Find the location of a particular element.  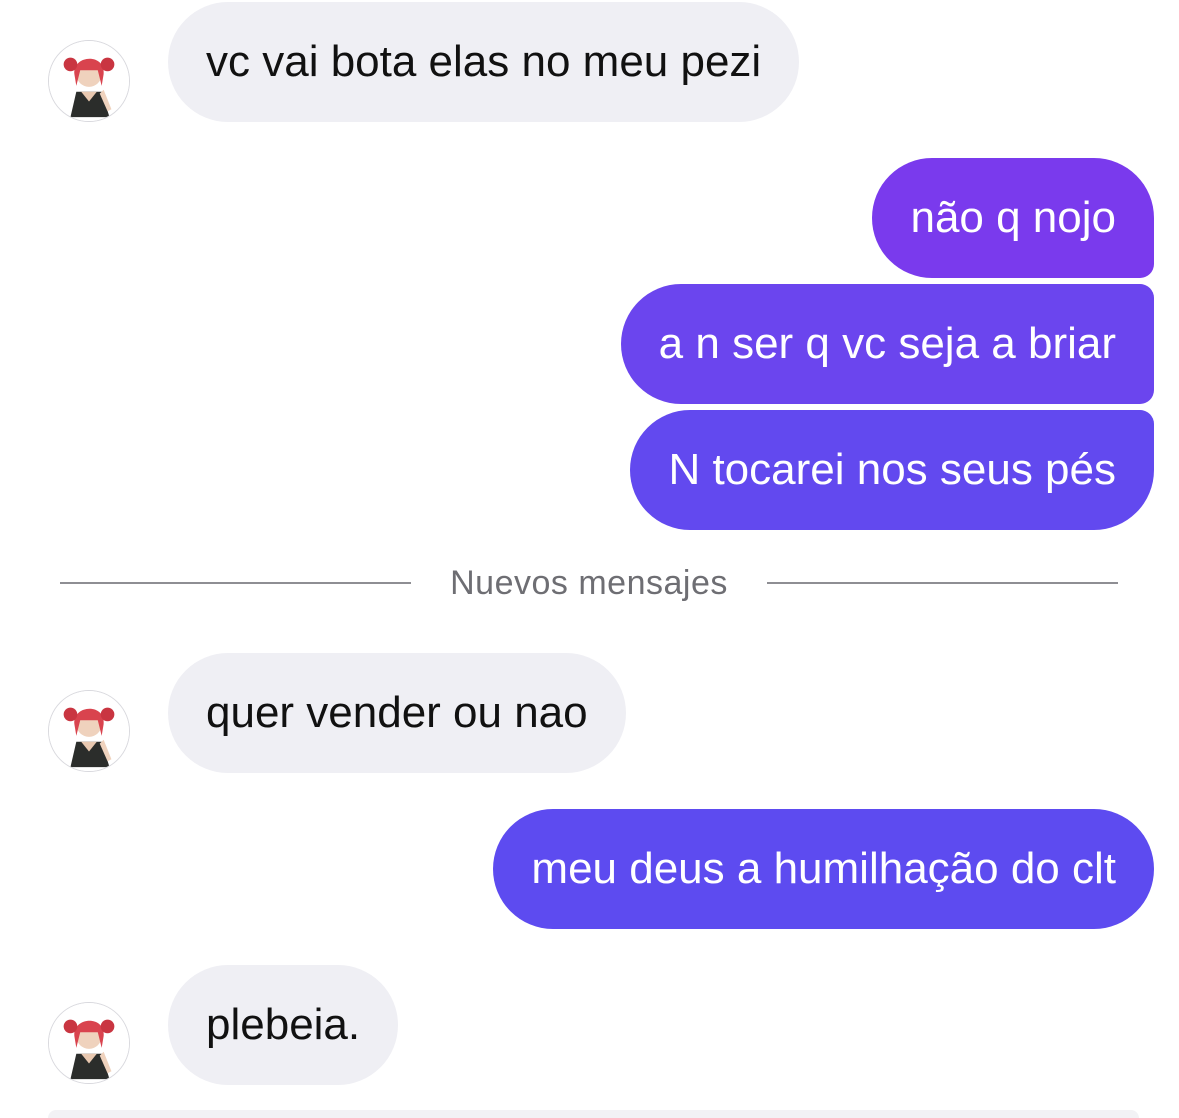

divider-label: Nuevos mensajes is located at coordinates (589, 583).